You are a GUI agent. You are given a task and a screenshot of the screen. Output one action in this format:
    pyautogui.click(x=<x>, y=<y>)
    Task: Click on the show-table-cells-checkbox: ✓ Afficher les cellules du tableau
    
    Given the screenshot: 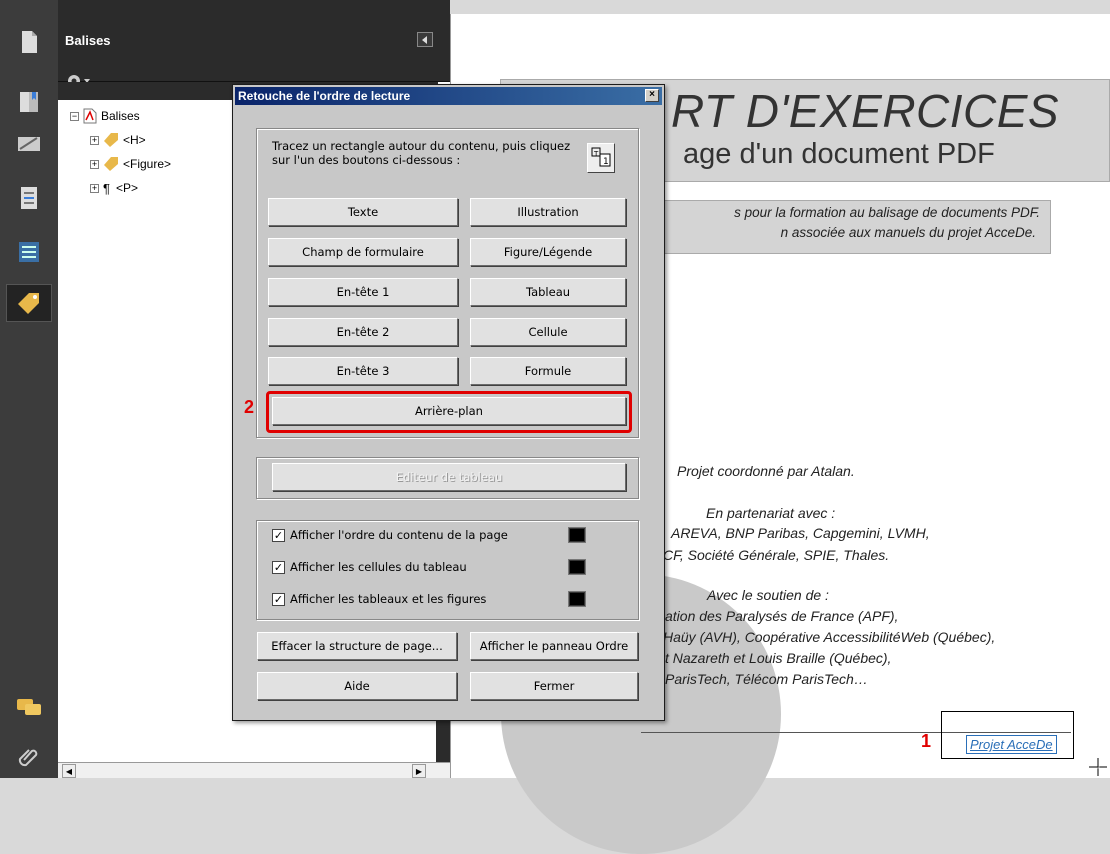 What is the action you would take?
    pyautogui.click(x=369, y=567)
    